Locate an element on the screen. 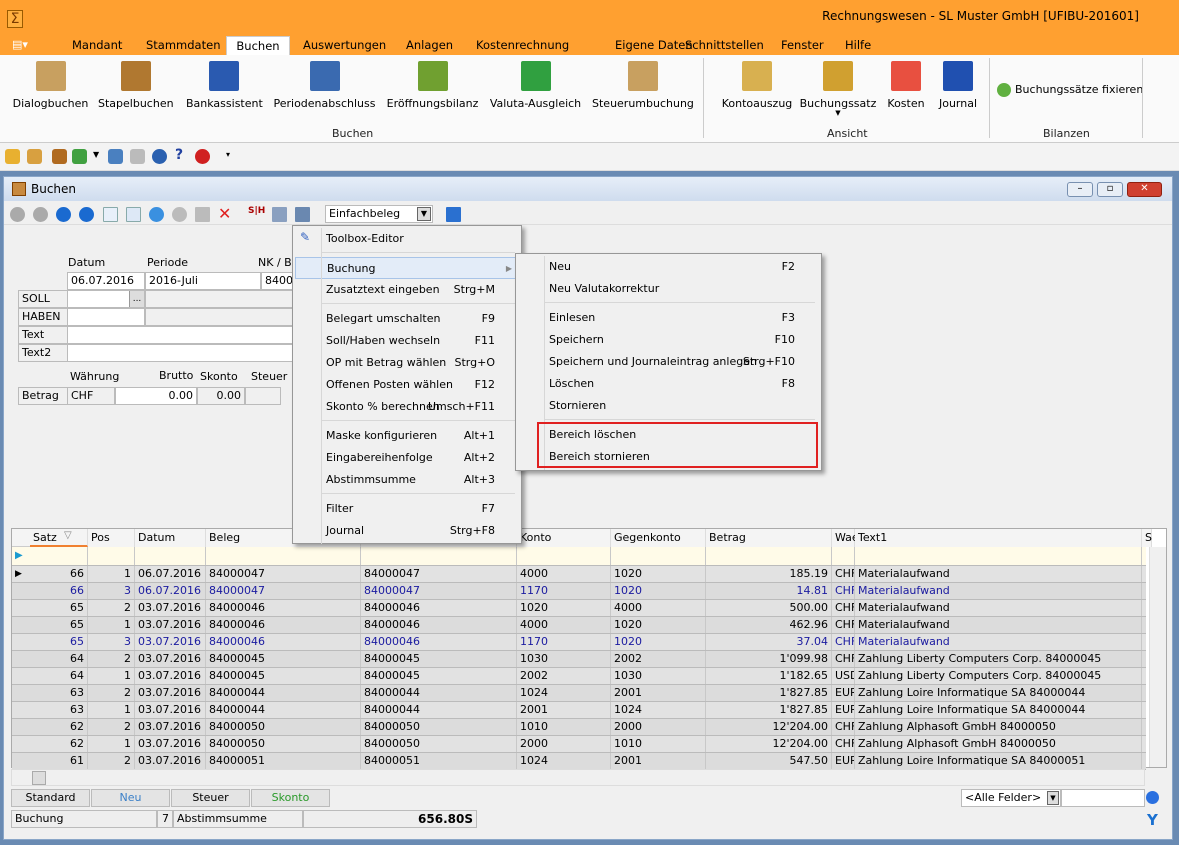  text2-field is located at coordinates (182, 353).